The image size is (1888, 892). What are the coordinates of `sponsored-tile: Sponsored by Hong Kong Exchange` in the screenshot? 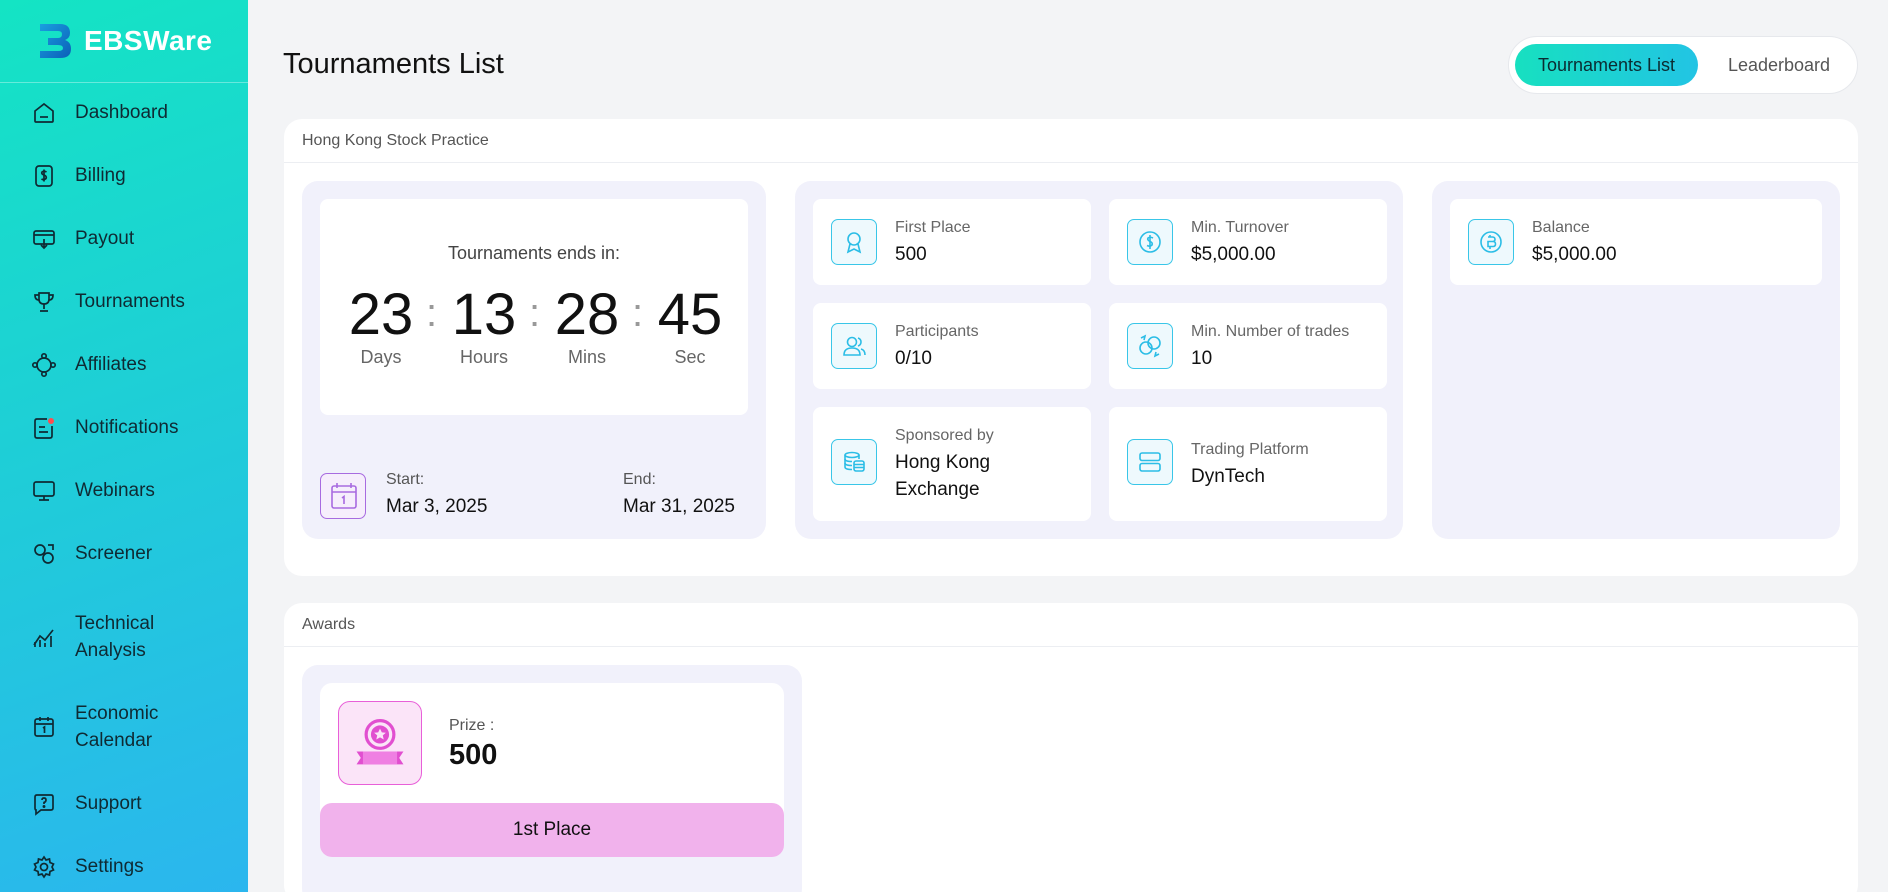 It's located at (952, 464).